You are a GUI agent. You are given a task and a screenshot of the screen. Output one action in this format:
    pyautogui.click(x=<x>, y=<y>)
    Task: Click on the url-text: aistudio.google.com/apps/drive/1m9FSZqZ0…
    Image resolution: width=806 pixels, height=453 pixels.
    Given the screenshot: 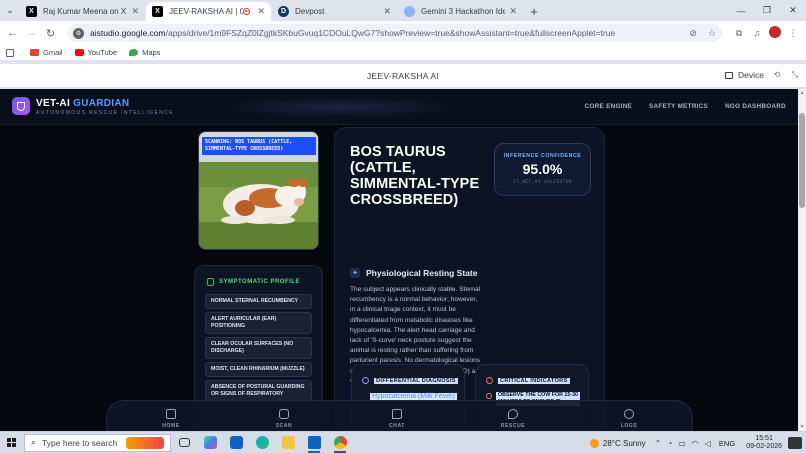 What is the action you would take?
    pyautogui.click(x=385, y=33)
    